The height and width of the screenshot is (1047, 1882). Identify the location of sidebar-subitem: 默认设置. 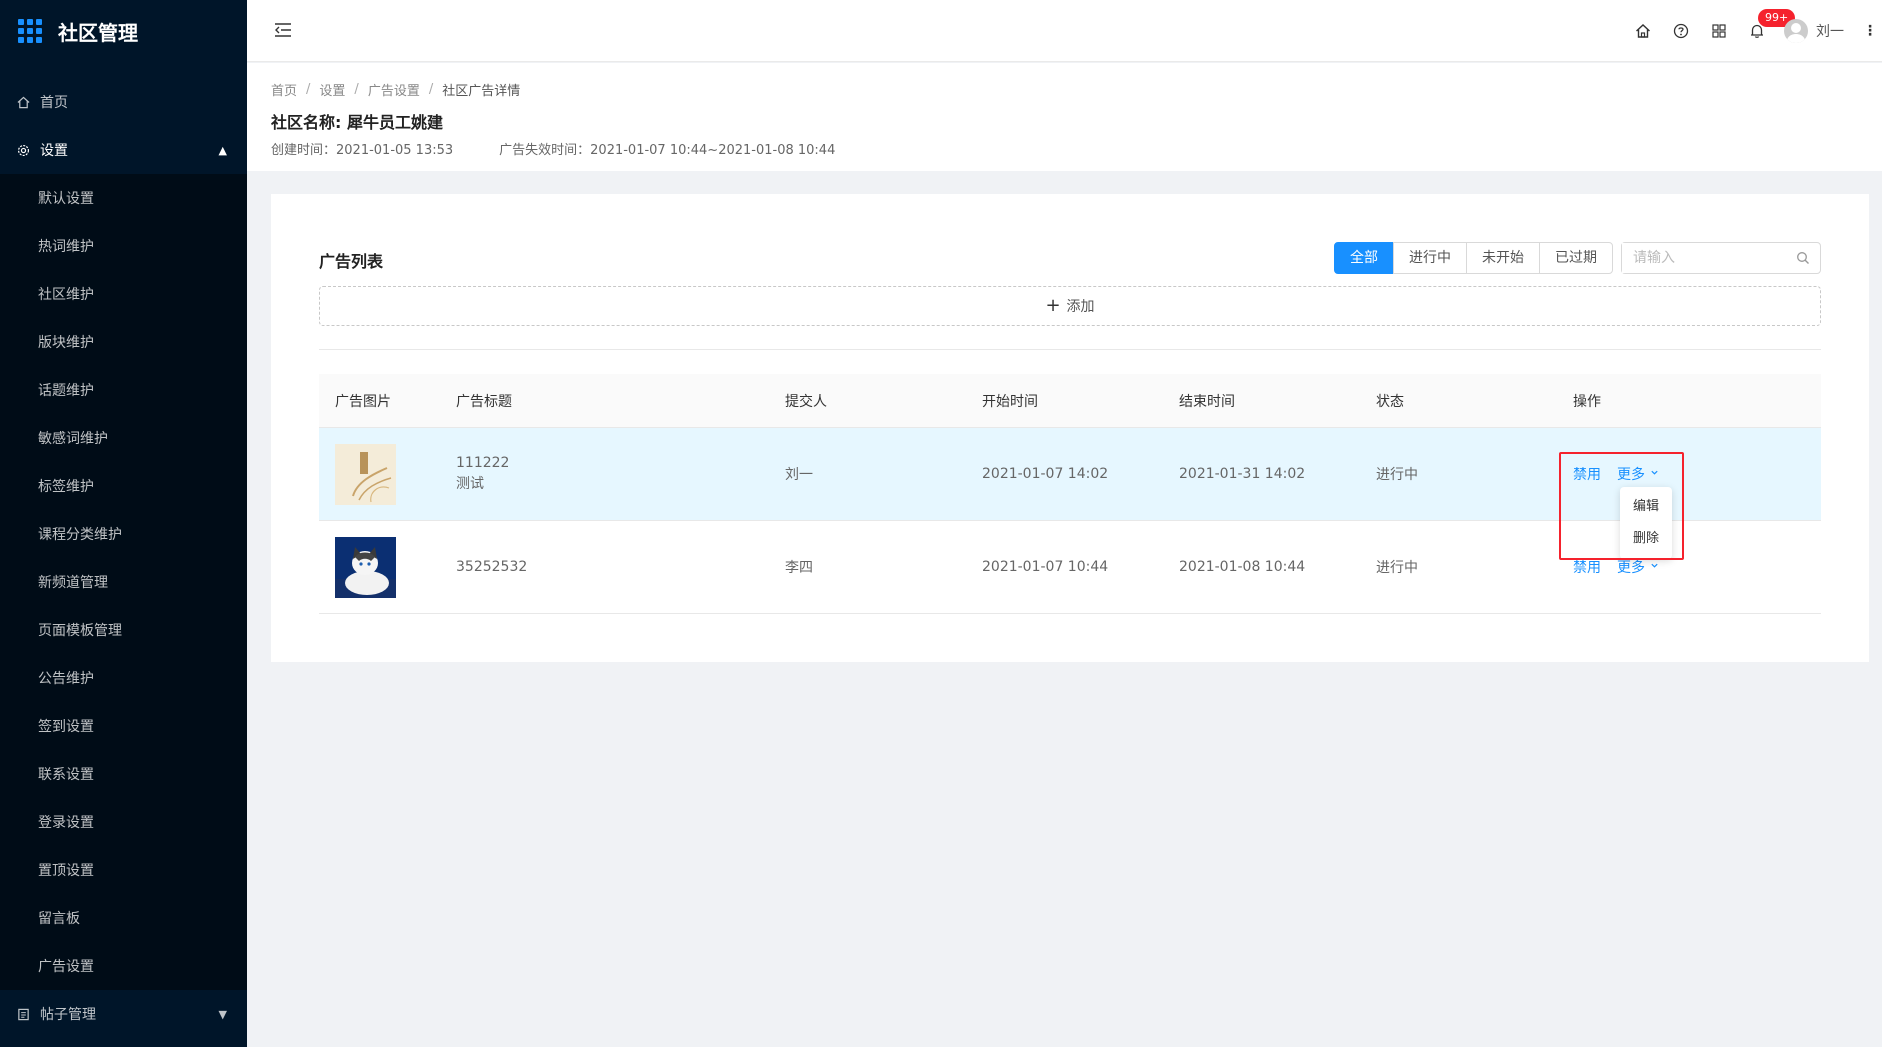
(123, 198).